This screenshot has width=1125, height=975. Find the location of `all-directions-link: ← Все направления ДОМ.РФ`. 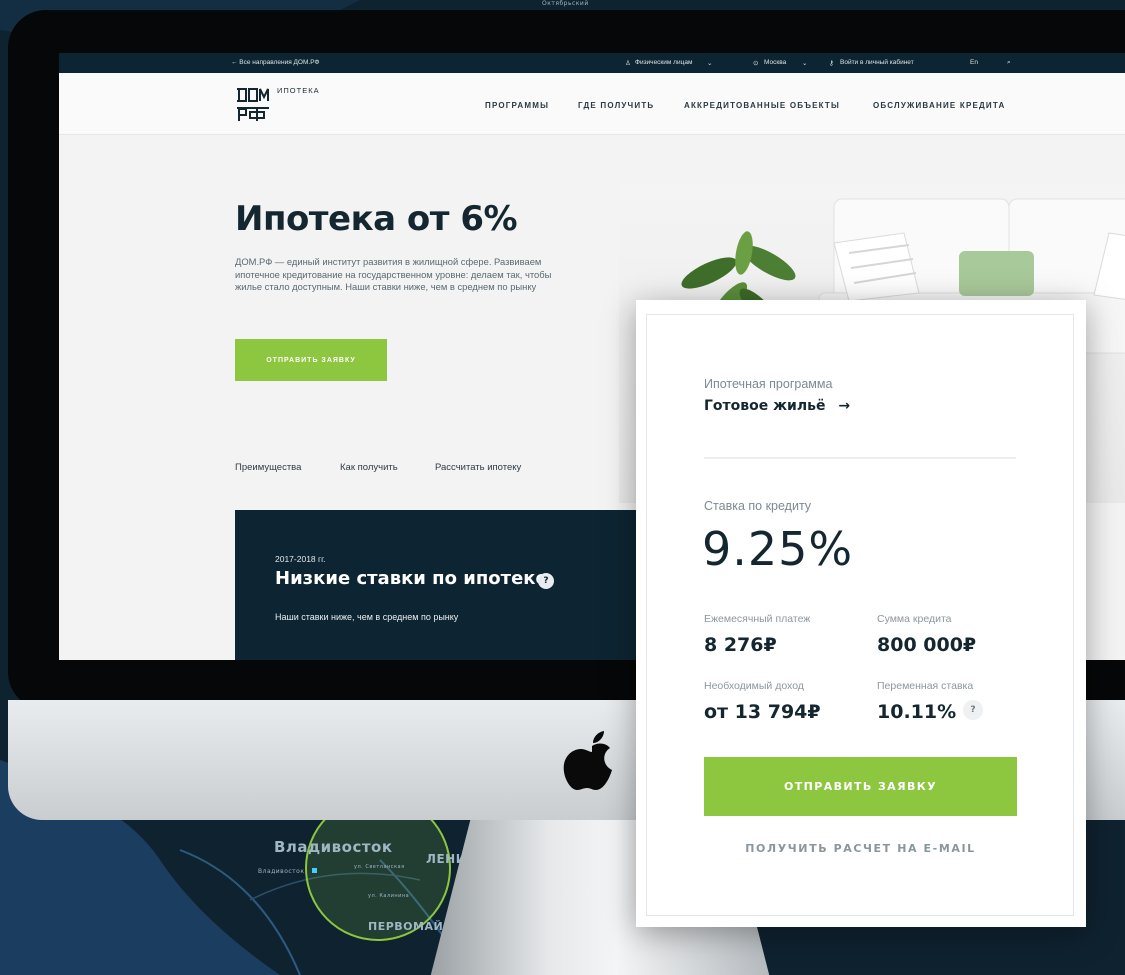

all-directions-link: ← Все направления ДОМ.РФ is located at coordinates (275, 62).